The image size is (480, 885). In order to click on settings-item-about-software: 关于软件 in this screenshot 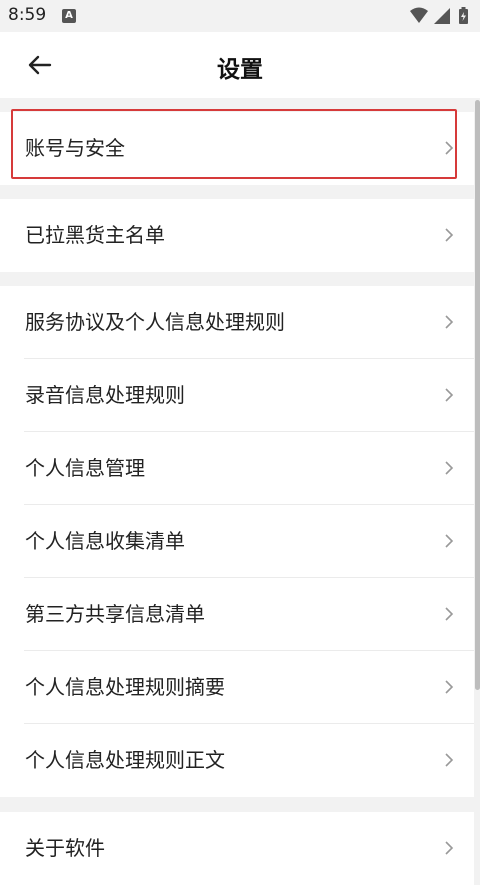, I will do `click(237, 848)`.